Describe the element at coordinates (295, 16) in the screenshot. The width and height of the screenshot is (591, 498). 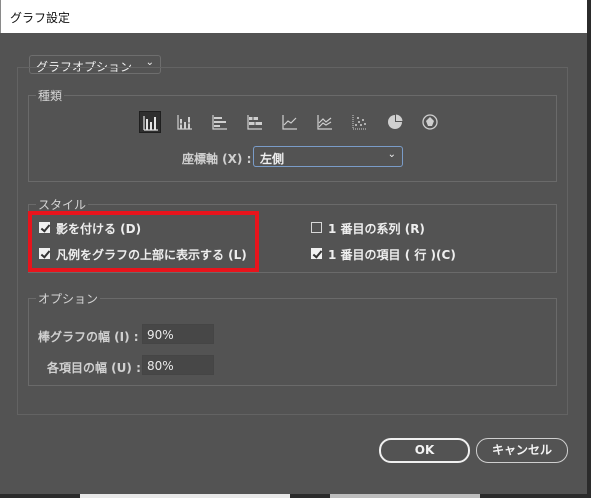
I see `title-bar: グラフ設定` at that location.